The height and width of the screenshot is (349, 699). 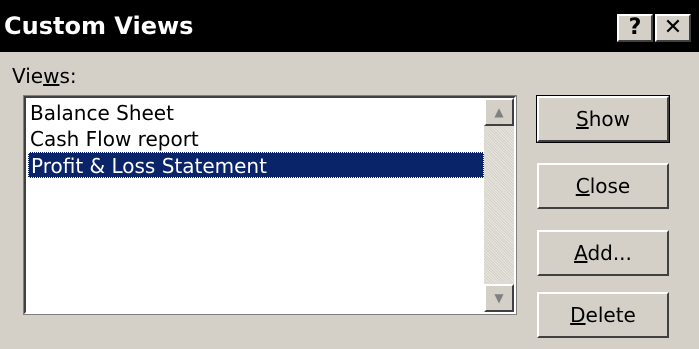 I want to click on list-item-profit-loss-statement: Profit & Loss Statement, so click(x=256, y=165).